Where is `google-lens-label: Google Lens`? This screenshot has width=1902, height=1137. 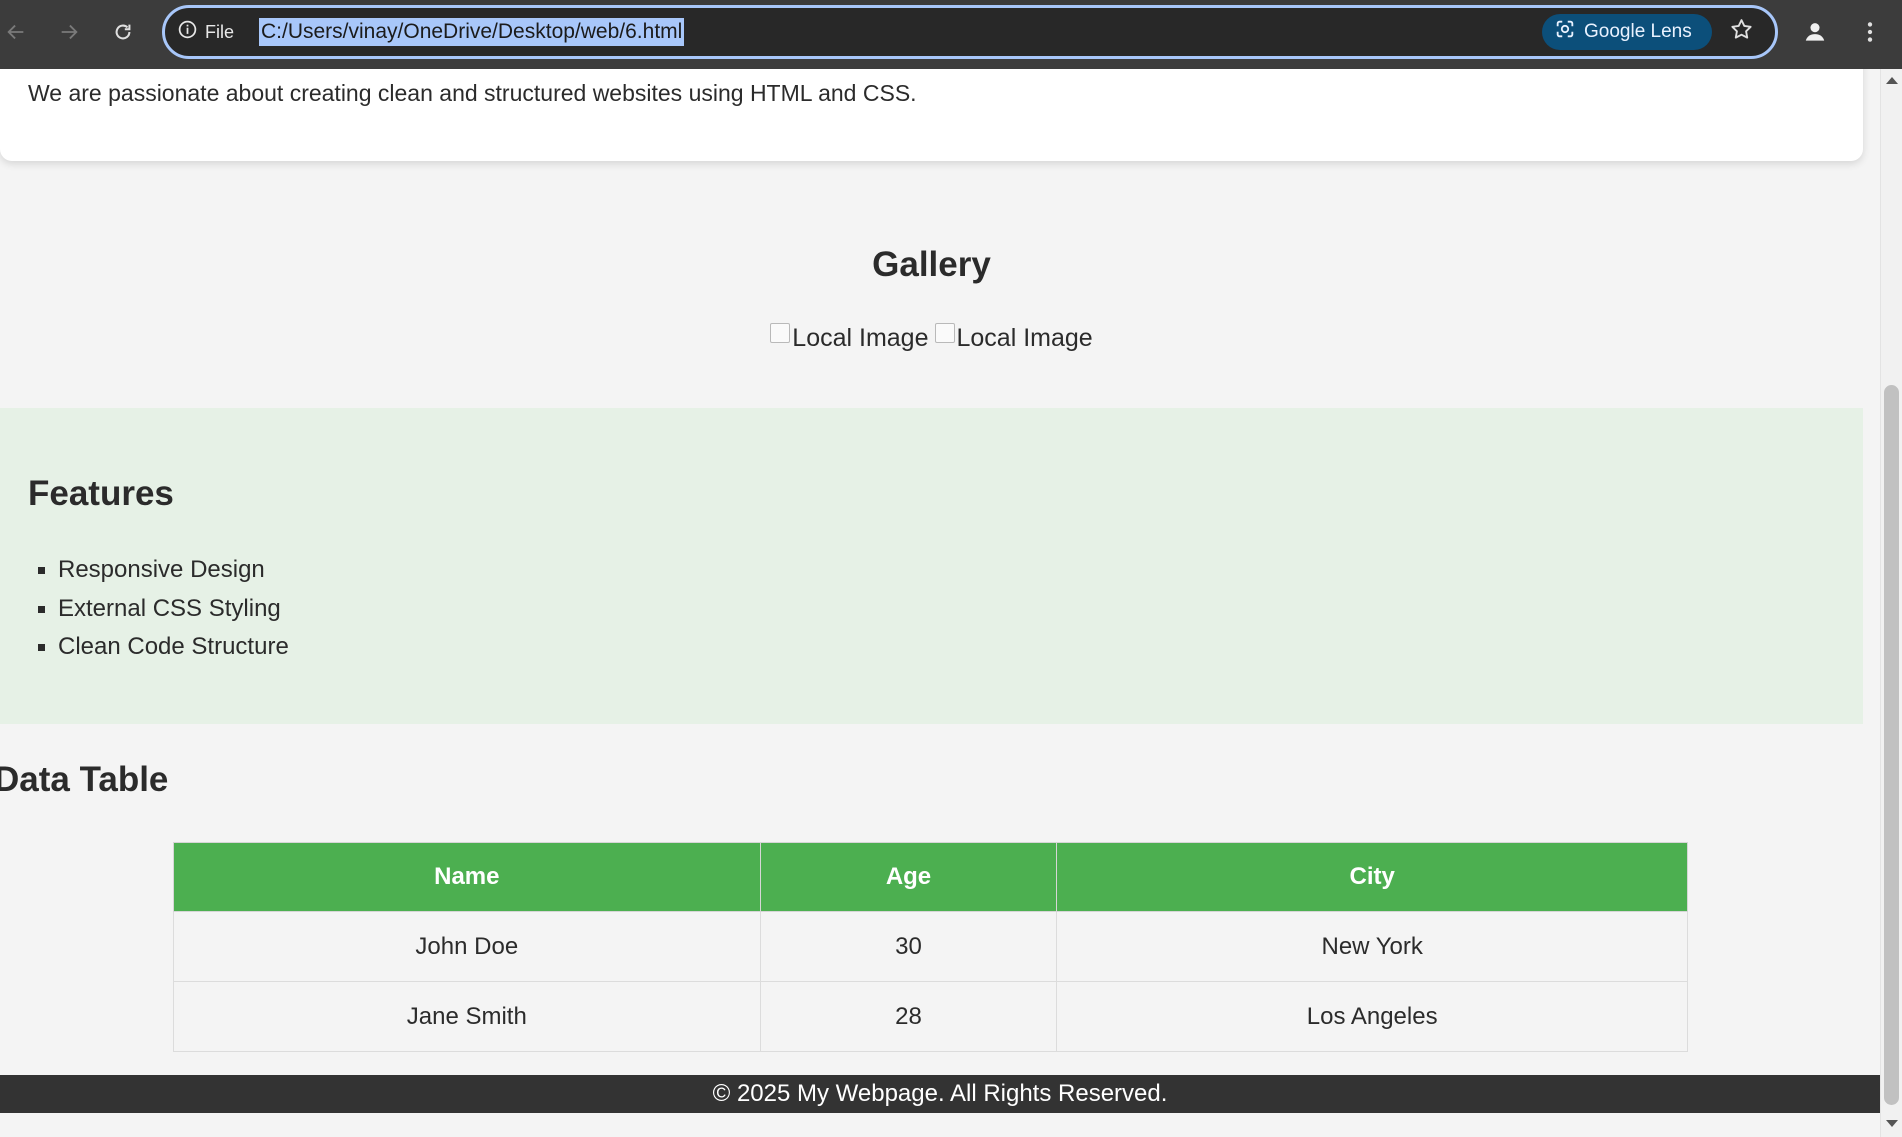 google-lens-label: Google Lens is located at coordinates (1638, 31).